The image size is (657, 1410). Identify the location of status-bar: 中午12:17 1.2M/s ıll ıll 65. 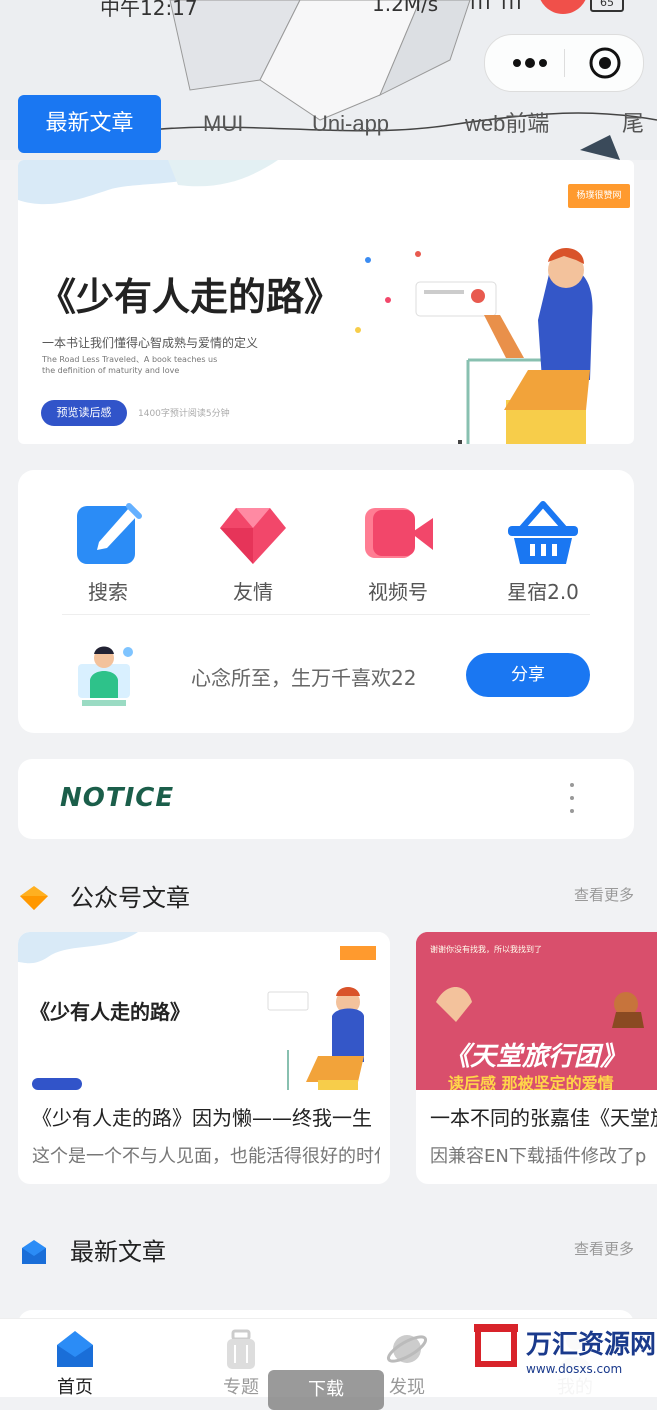
(328, 14).